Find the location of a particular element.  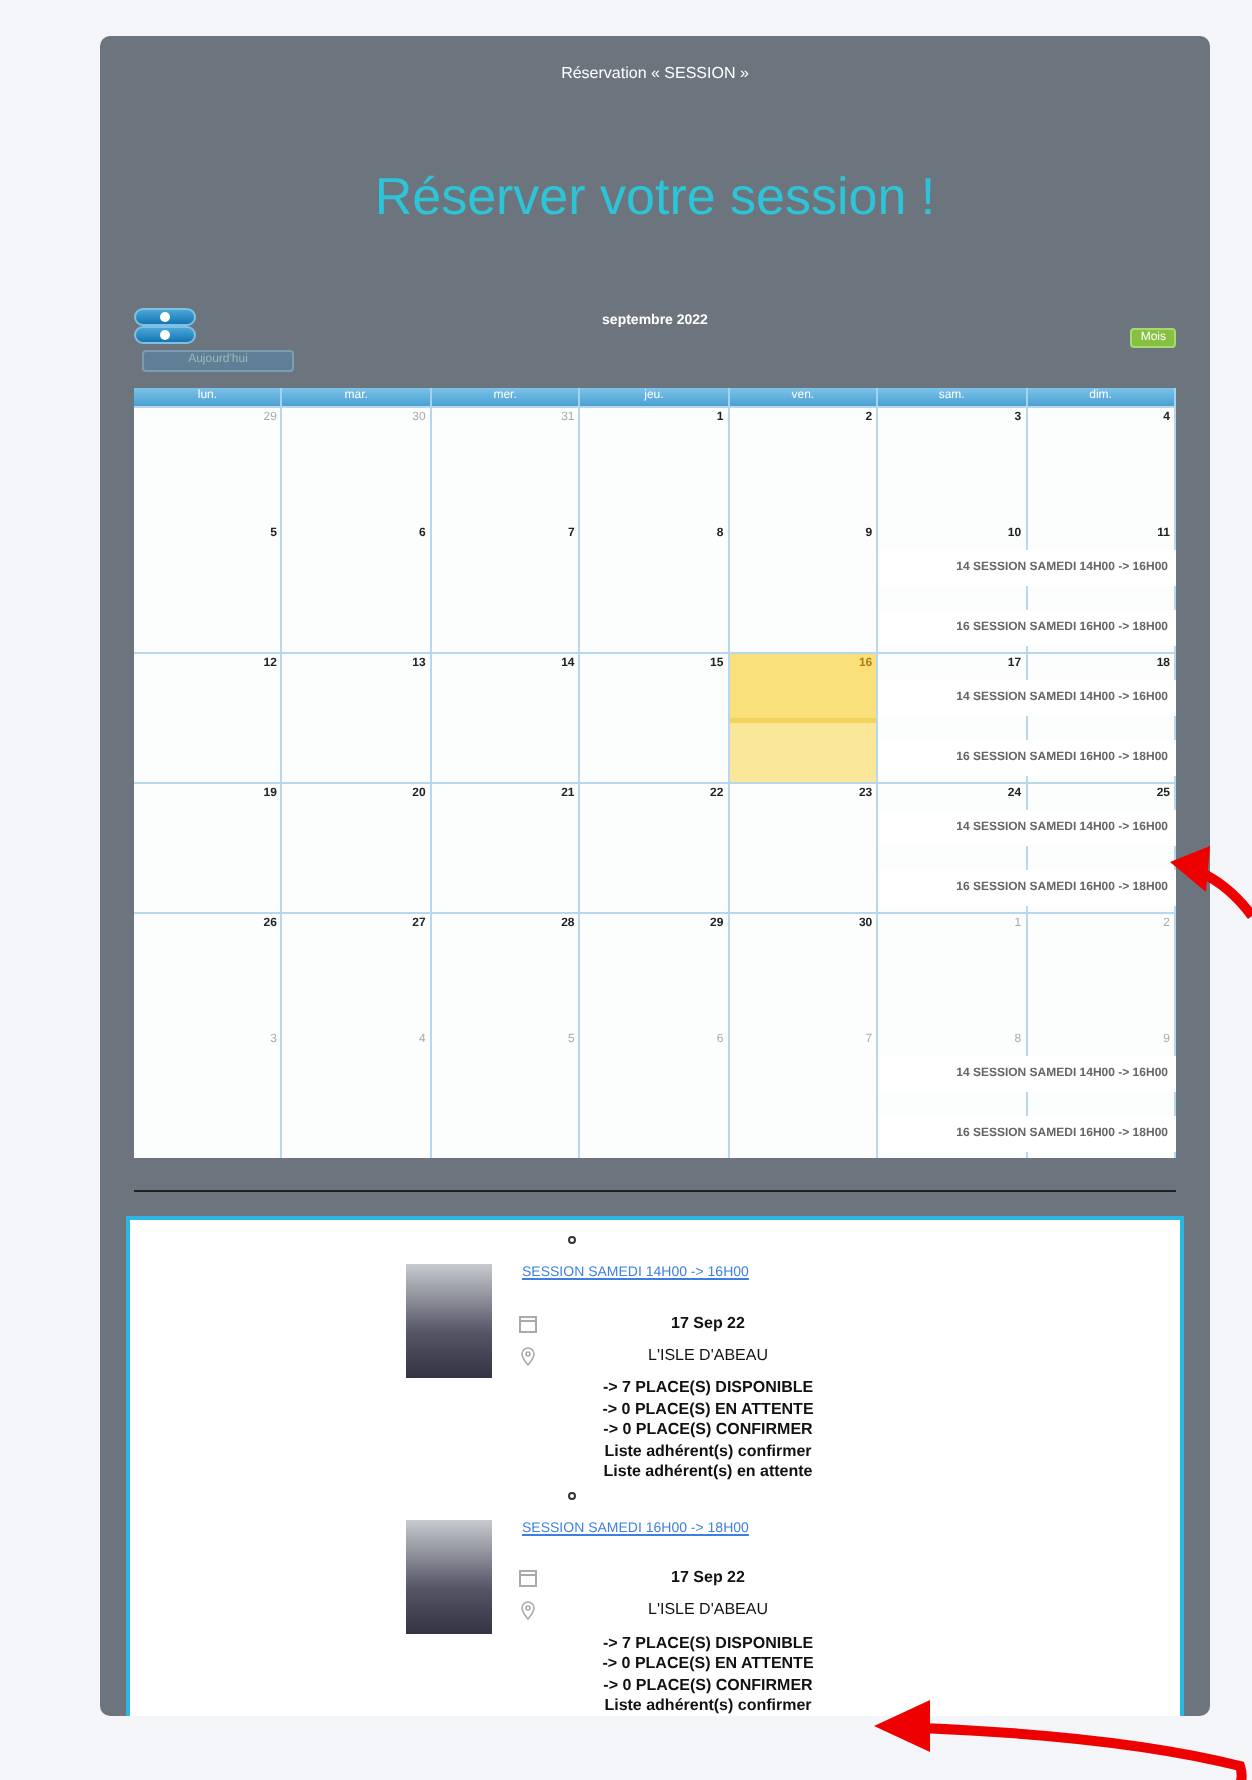

prev-icon is located at coordinates (165, 317).